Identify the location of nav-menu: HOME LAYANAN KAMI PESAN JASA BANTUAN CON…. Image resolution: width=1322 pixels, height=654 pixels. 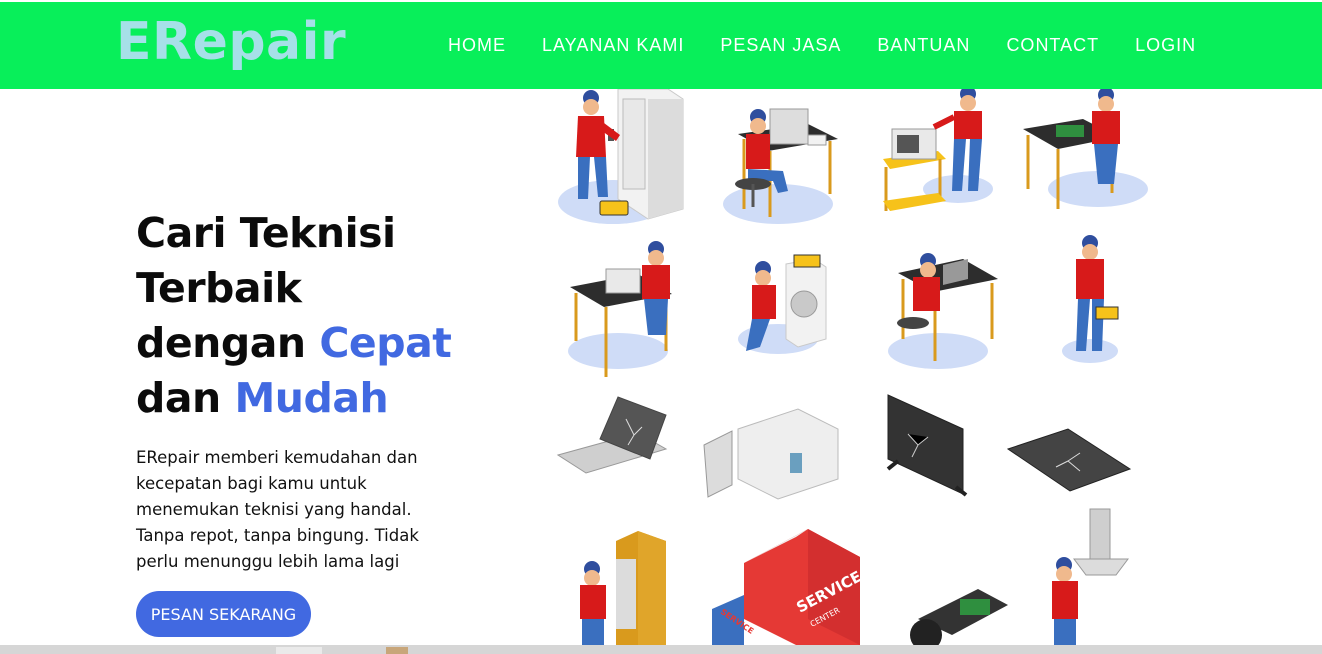
(822, 45).